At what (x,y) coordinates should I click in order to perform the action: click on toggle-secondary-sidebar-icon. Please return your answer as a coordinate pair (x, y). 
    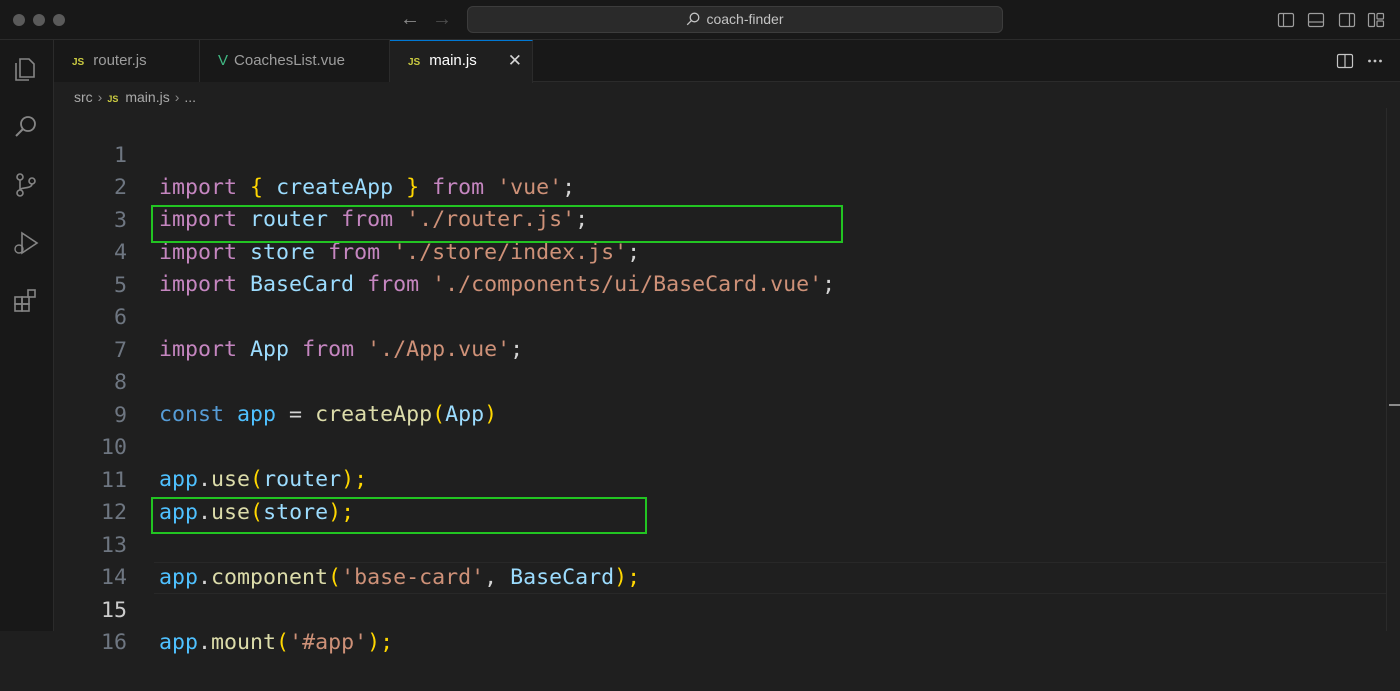
    Looking at the image, I should click on (1347, 20).